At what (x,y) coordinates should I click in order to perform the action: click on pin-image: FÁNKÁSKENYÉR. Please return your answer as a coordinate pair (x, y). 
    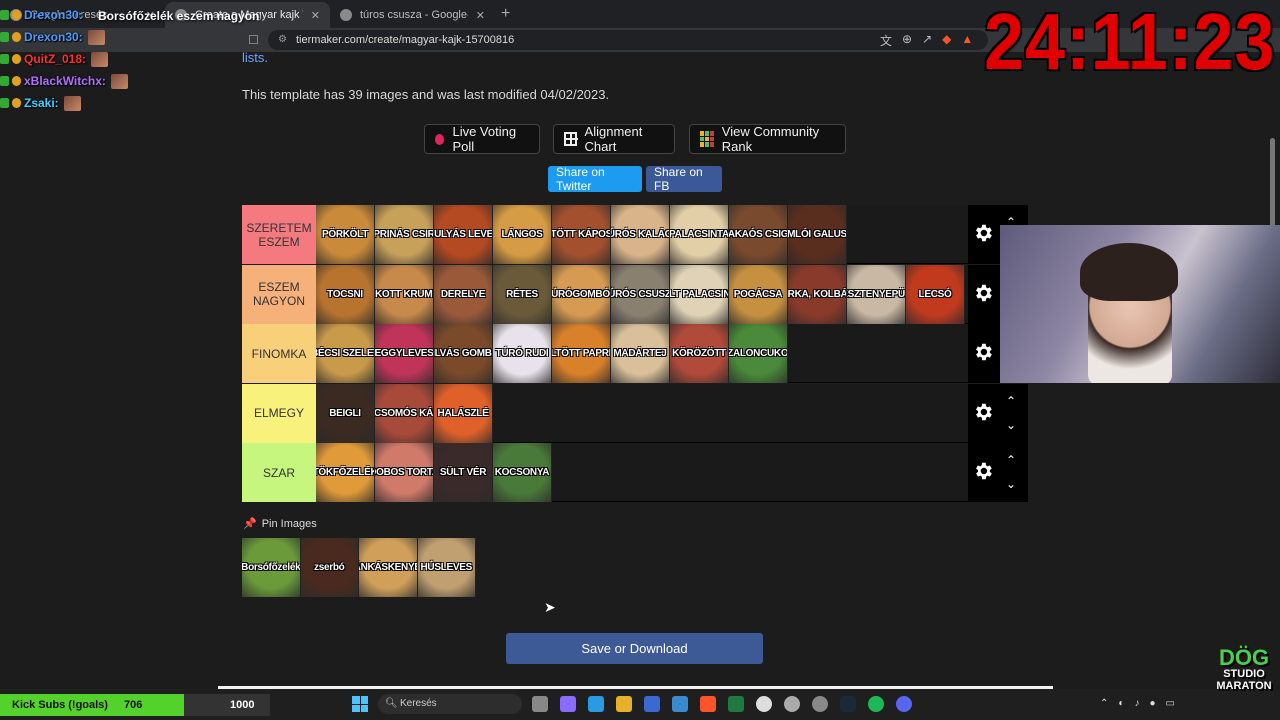
    Looking at the image, I should click on (388, 567).